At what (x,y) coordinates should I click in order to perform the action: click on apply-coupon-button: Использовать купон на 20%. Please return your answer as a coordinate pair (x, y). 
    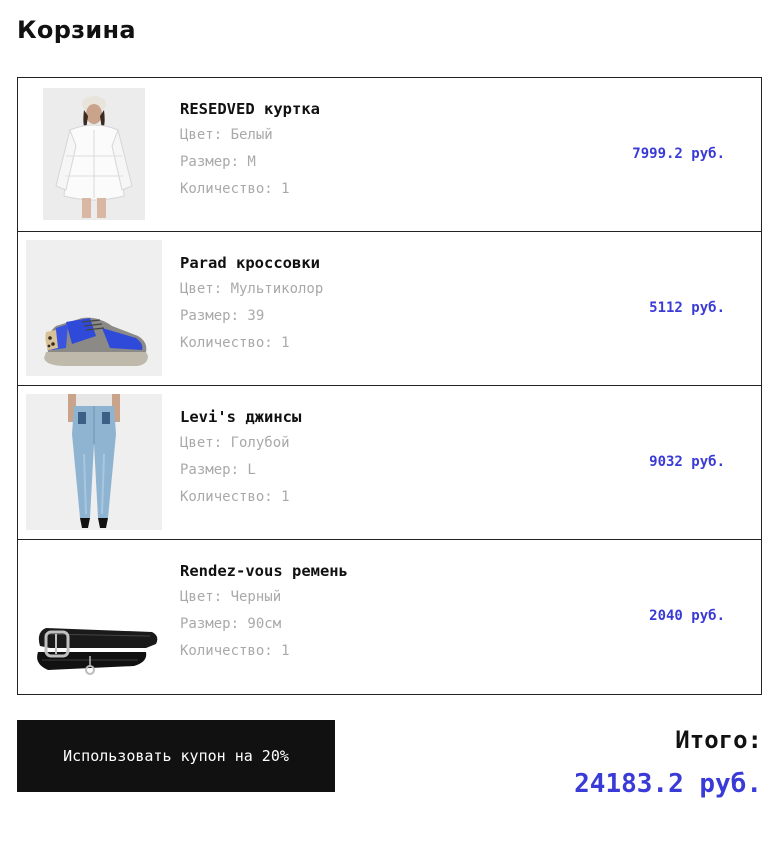
    Looking at the image, I should click on (176, 756).